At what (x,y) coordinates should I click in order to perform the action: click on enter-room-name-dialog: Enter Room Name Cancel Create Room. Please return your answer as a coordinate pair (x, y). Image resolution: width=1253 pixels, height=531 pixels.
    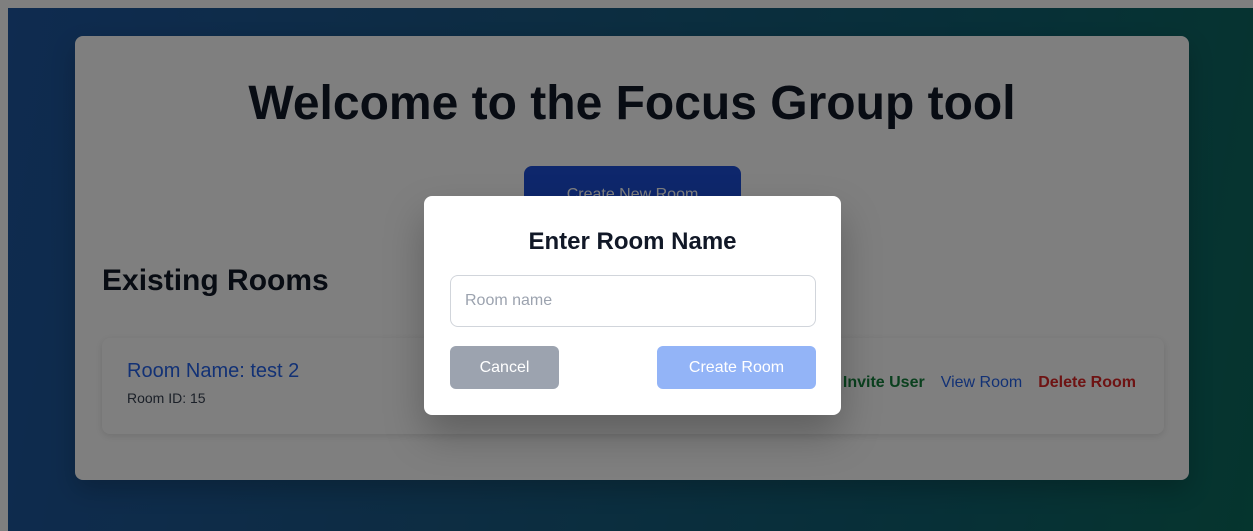
    Looking at the image, I should click on (632, 305).